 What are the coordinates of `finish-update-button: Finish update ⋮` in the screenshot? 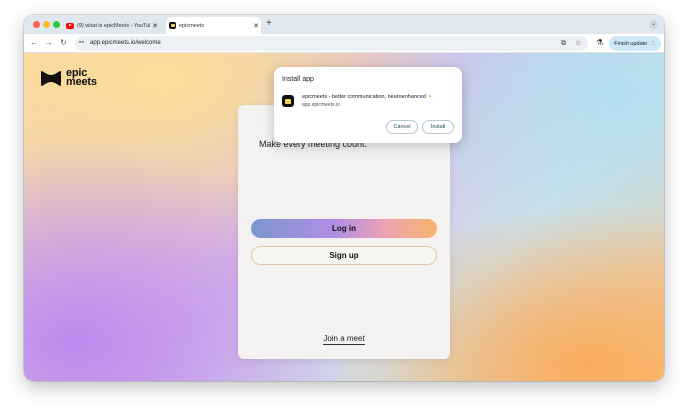 It's located at (635, 43).